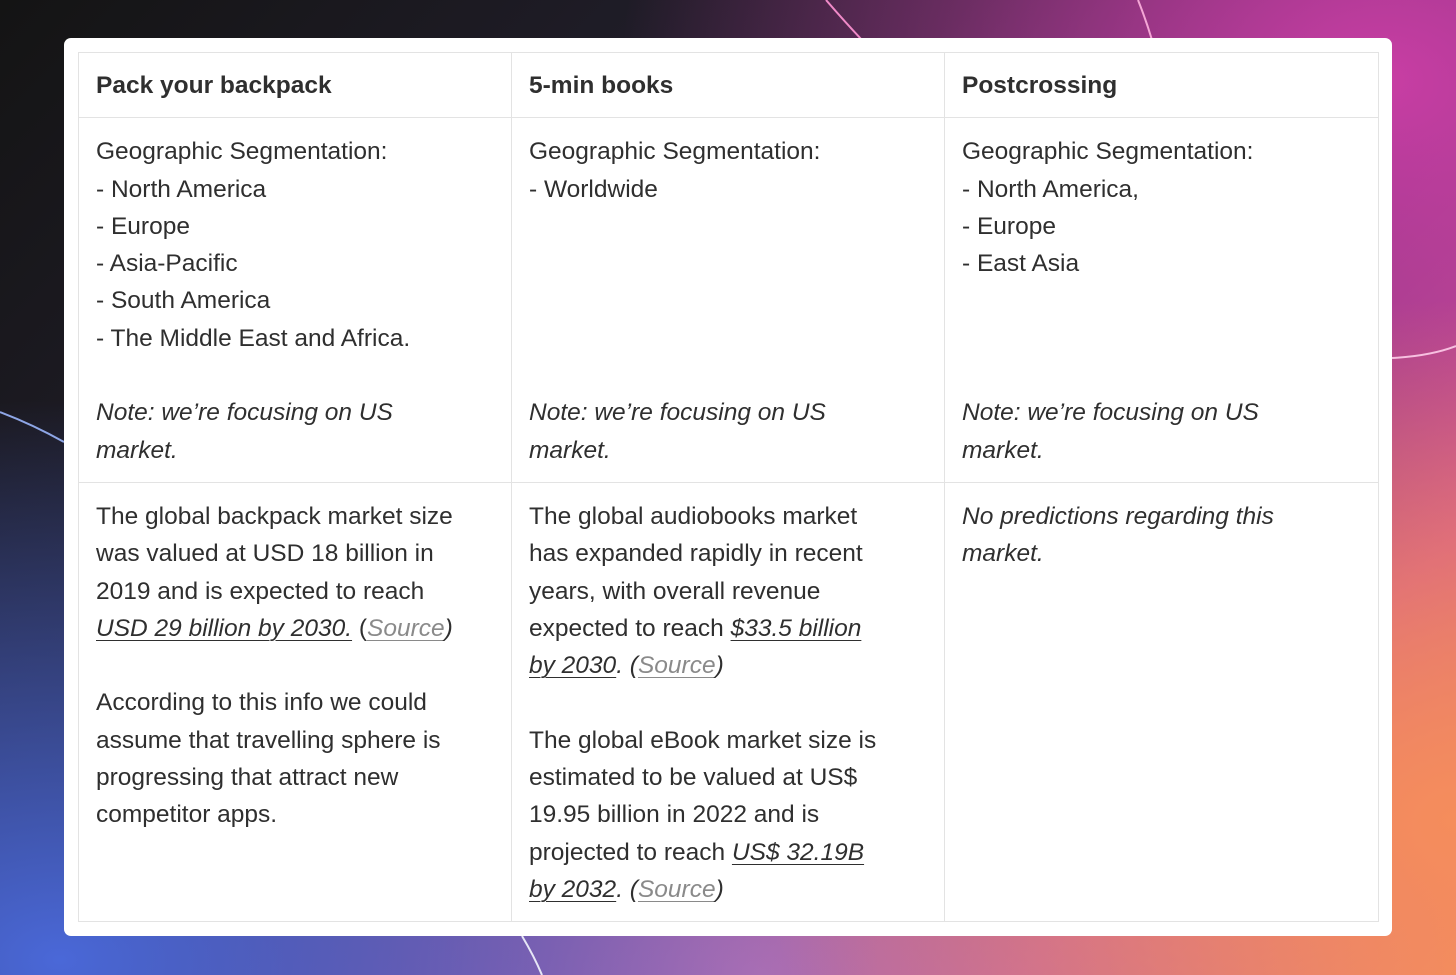 The image size is (1456, 975). Describe the element at coordinates (1161, 85) in the screenshot. I see `column-header: Postcrossing` at that location.